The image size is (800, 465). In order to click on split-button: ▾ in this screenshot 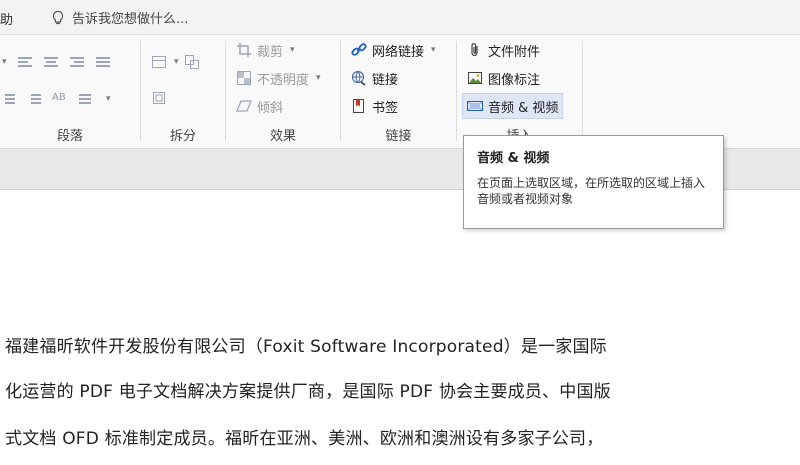, I will do `click(175, 62)`.